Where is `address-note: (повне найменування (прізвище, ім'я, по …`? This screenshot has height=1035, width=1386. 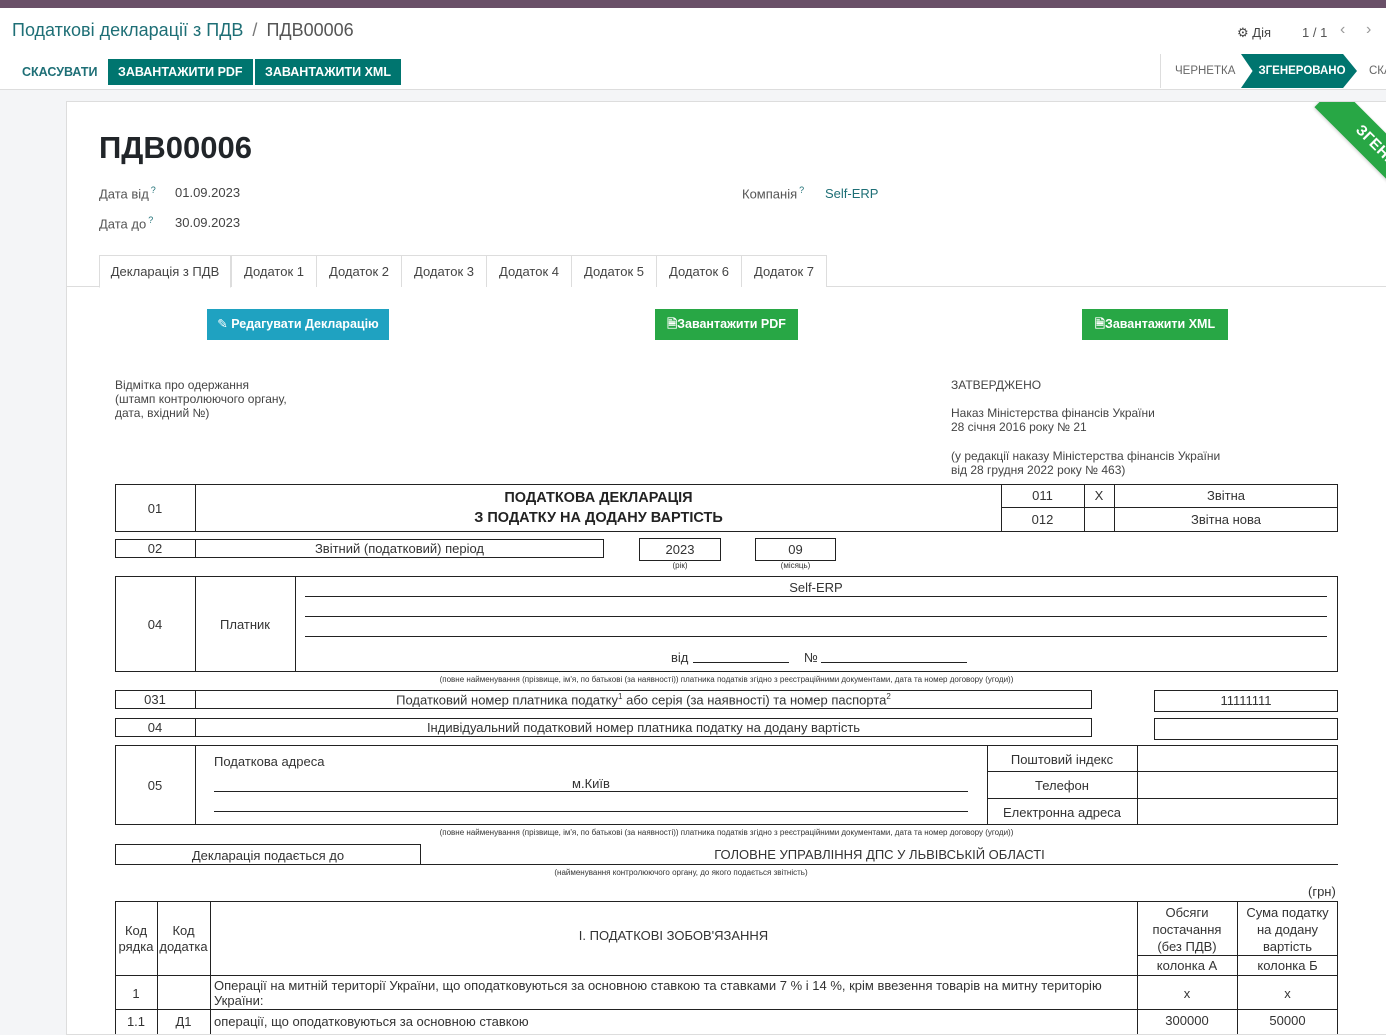
address-note: (повне найменування (прізвище, ім'я, по … is located at coordinates (726, 832).